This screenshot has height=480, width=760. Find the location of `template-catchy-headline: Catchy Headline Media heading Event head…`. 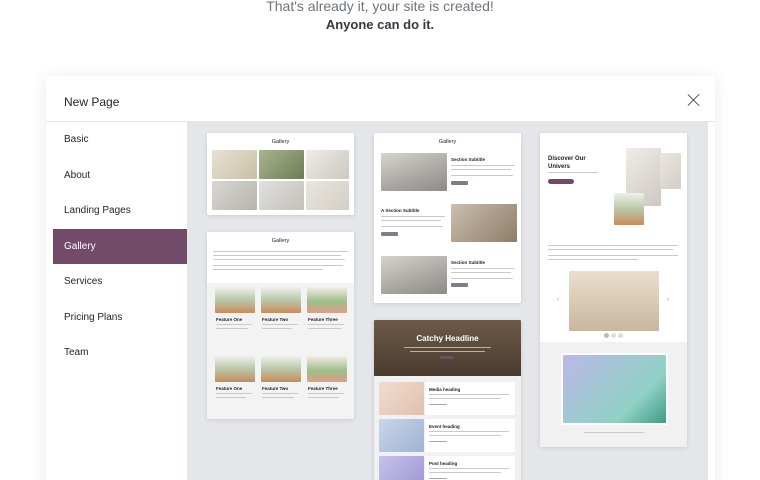

template-catchy-headline: Catchy Headline Media heading Event head… is located at coordinates (447, 400).